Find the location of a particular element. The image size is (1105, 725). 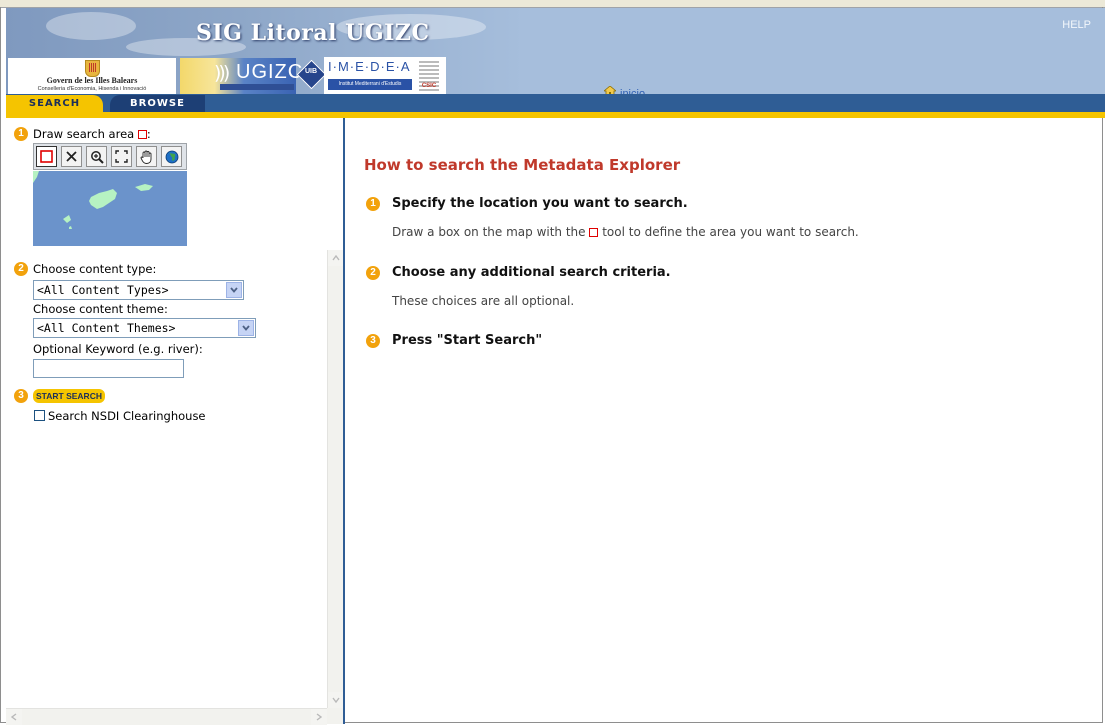

help-step-2-badge: 2 is located at coordinates (373, 273).